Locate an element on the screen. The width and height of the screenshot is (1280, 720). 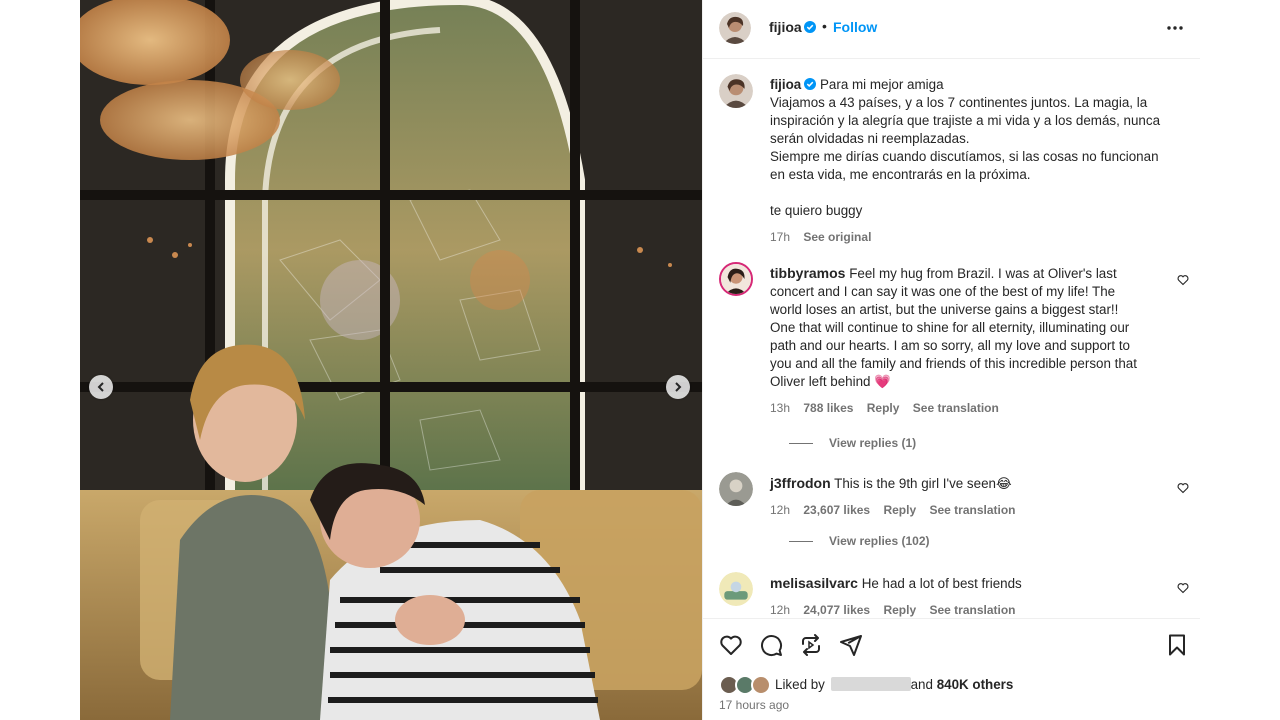
comment-meta: 12h 23,607 likes Reply See translation is located at coordinates (970, 510).